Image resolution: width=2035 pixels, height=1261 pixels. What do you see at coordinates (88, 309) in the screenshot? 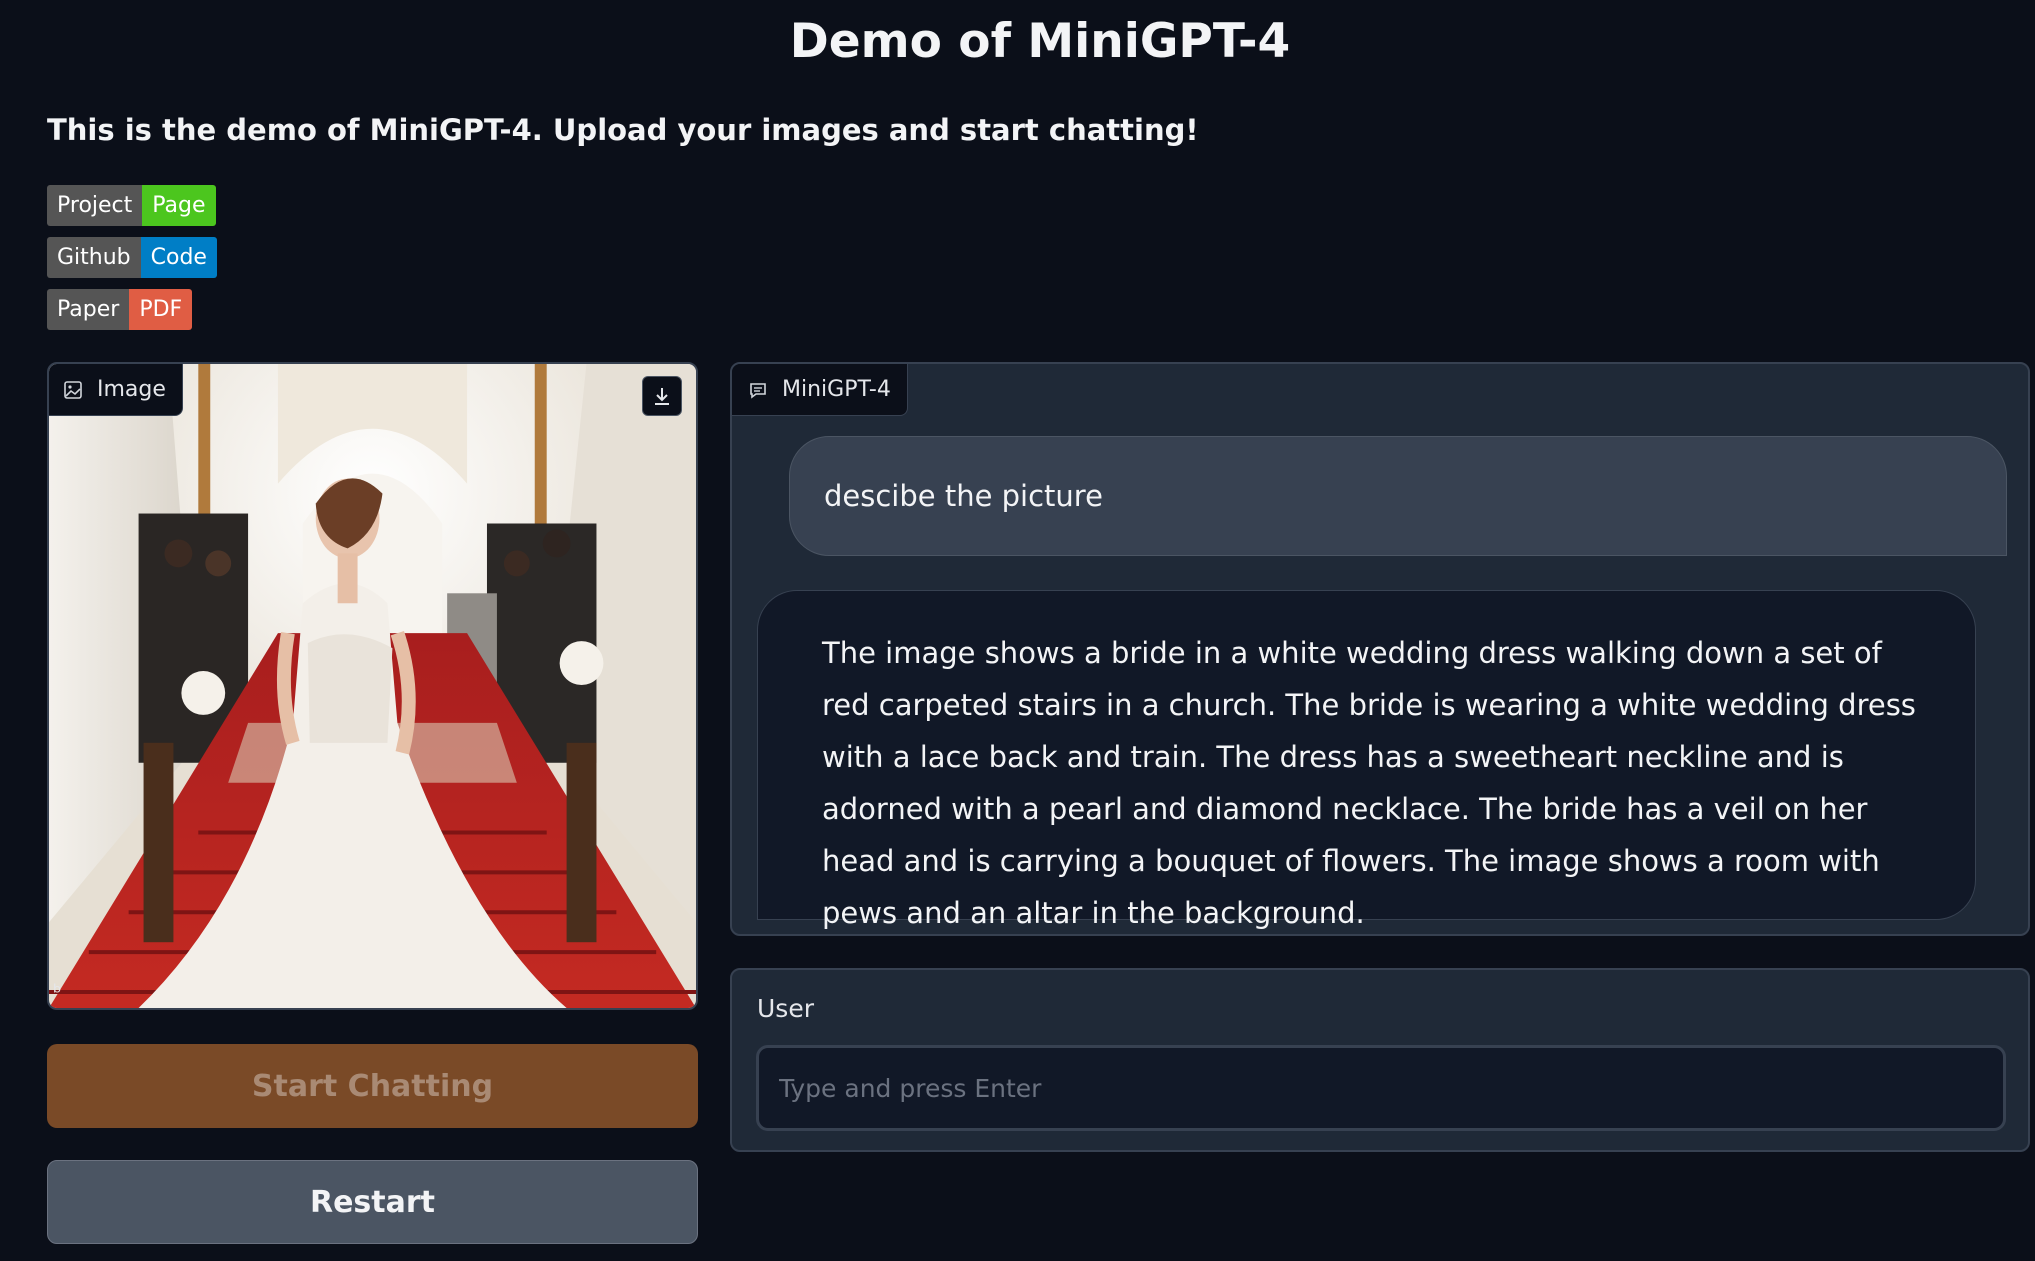
I see `badge-label: Paper` at bounding box center [88, 309].